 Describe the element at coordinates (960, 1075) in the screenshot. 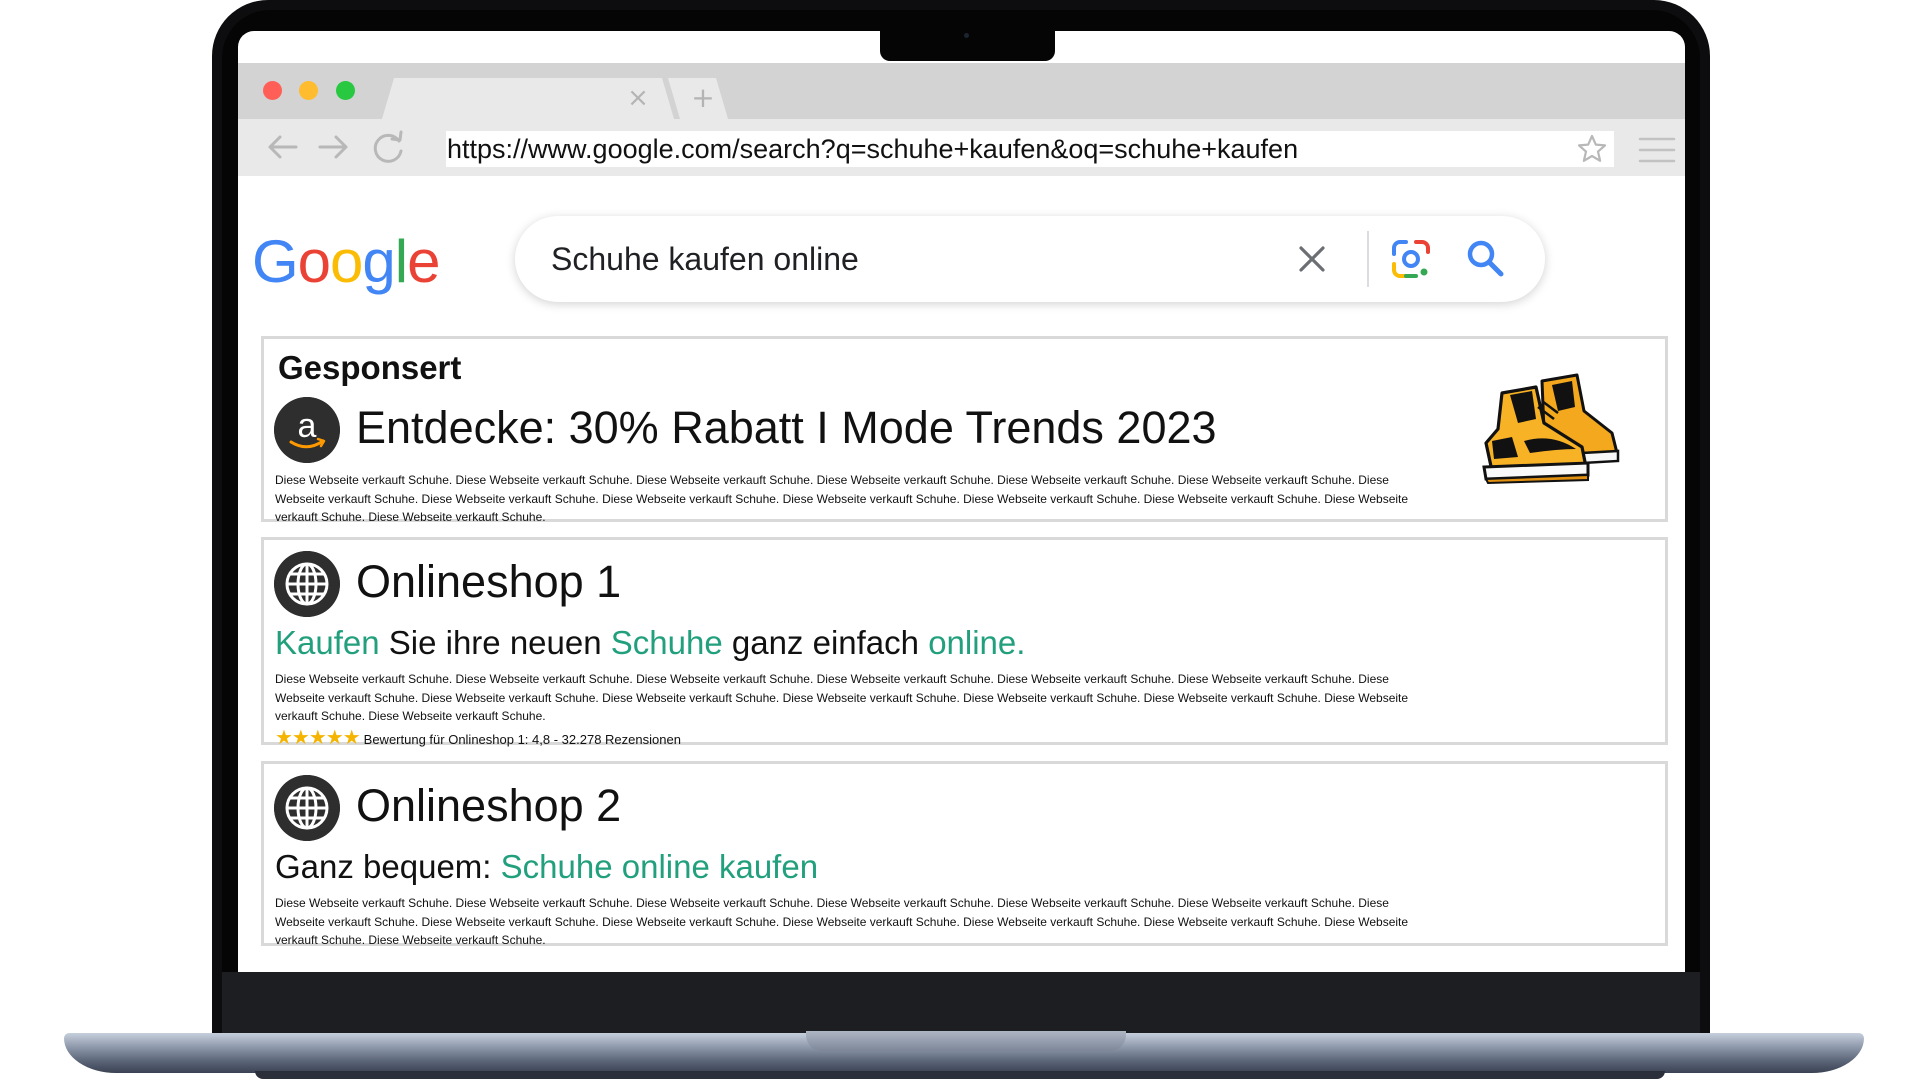

I see `laptop-base-shadow` at that location.